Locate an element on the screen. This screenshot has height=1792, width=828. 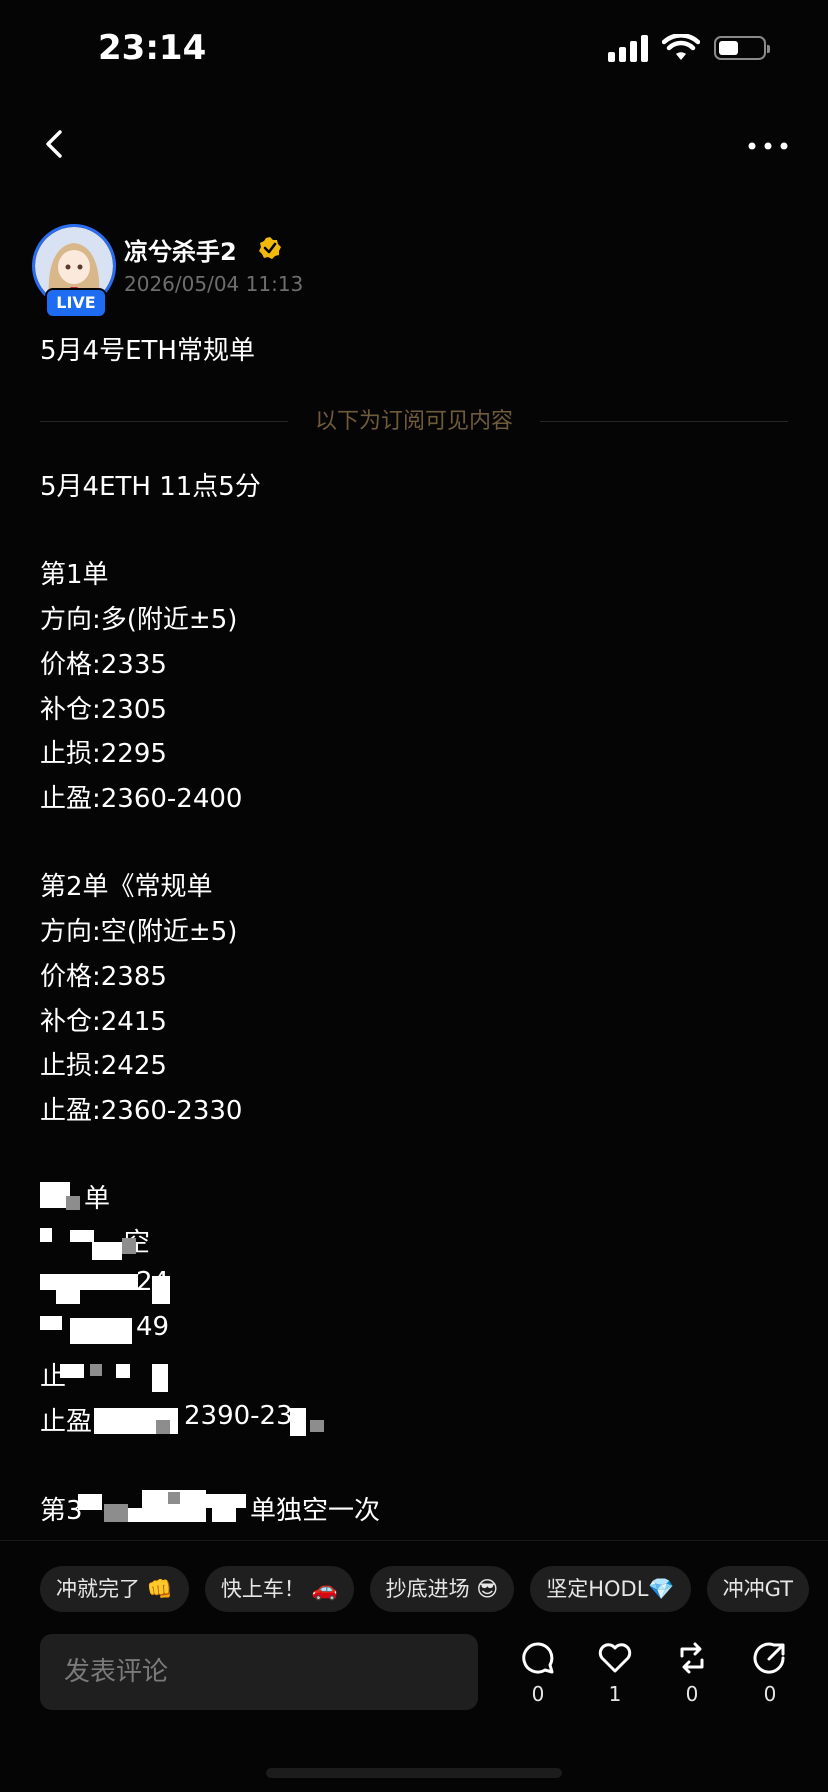
status-icons is located at coordinates (689, 48).